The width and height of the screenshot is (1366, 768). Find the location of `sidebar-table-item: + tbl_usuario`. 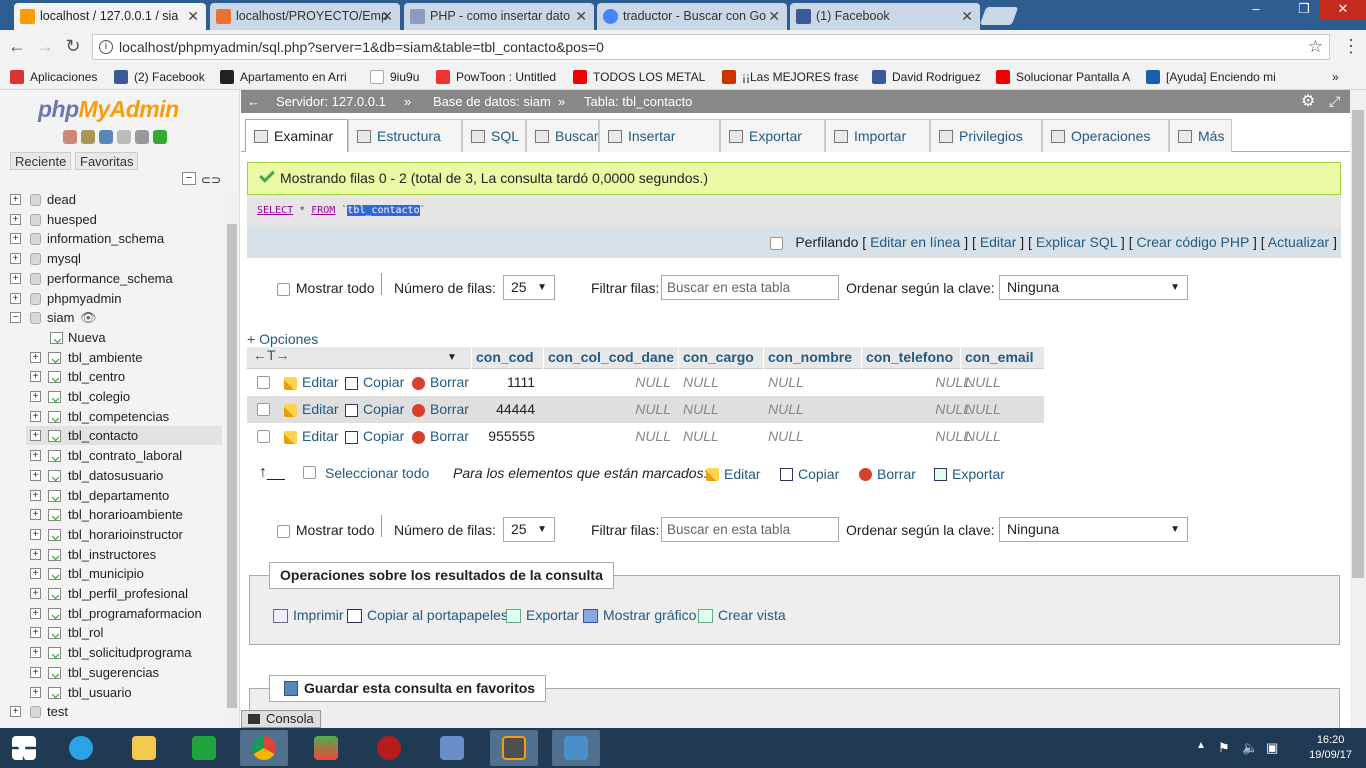

sidebar-table-item: + tbl_usuario is located at coordinates (124, 692).